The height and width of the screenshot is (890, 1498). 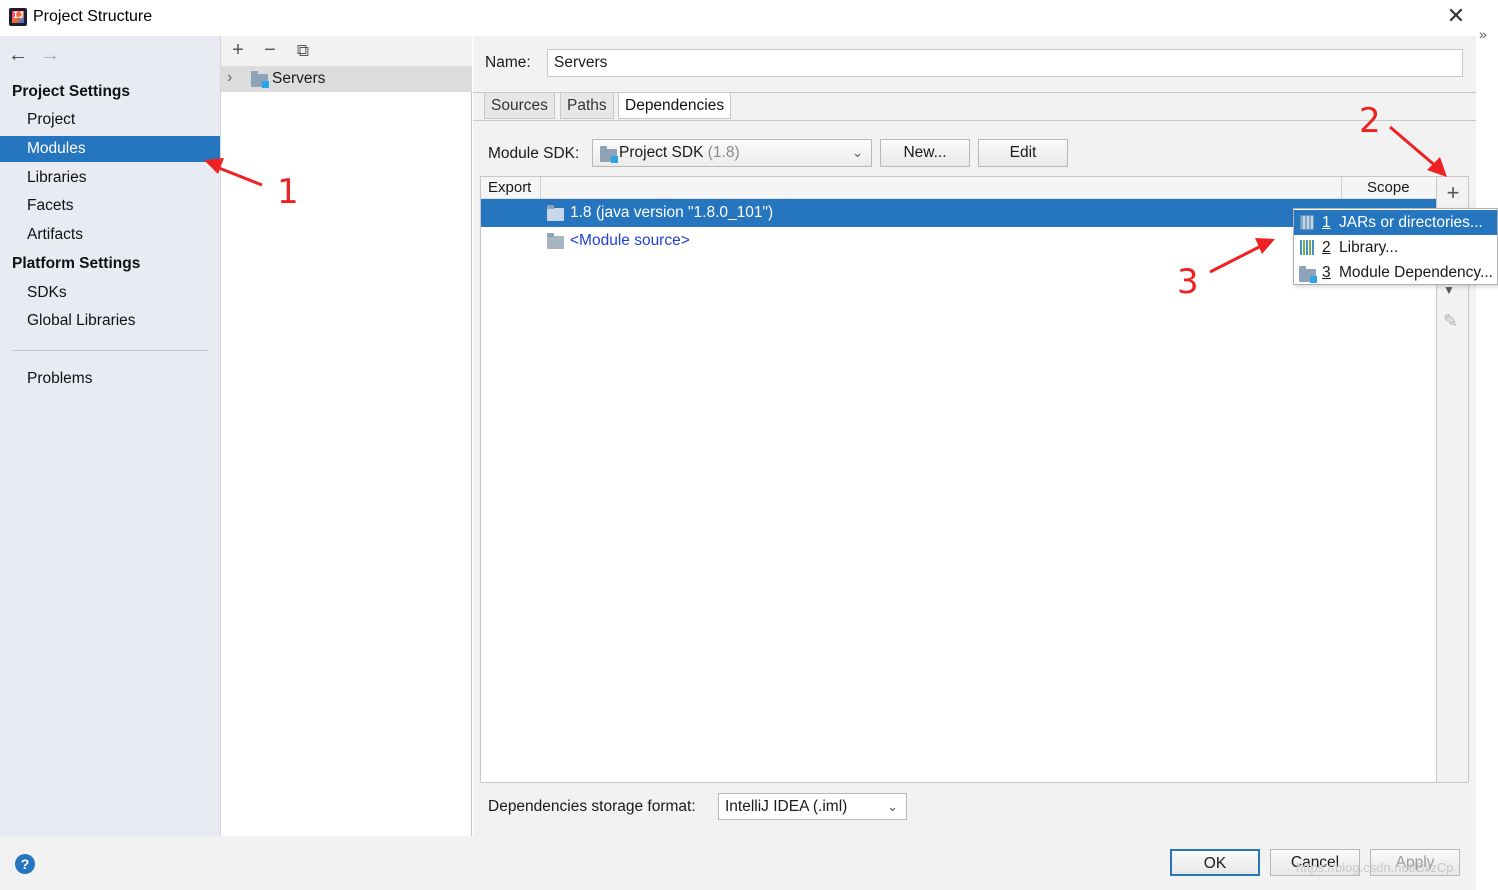 What do you see at coordinates (1215, 862) in the screenshot?
I see `ok-button: OK` at bounding box center [1215, 862].